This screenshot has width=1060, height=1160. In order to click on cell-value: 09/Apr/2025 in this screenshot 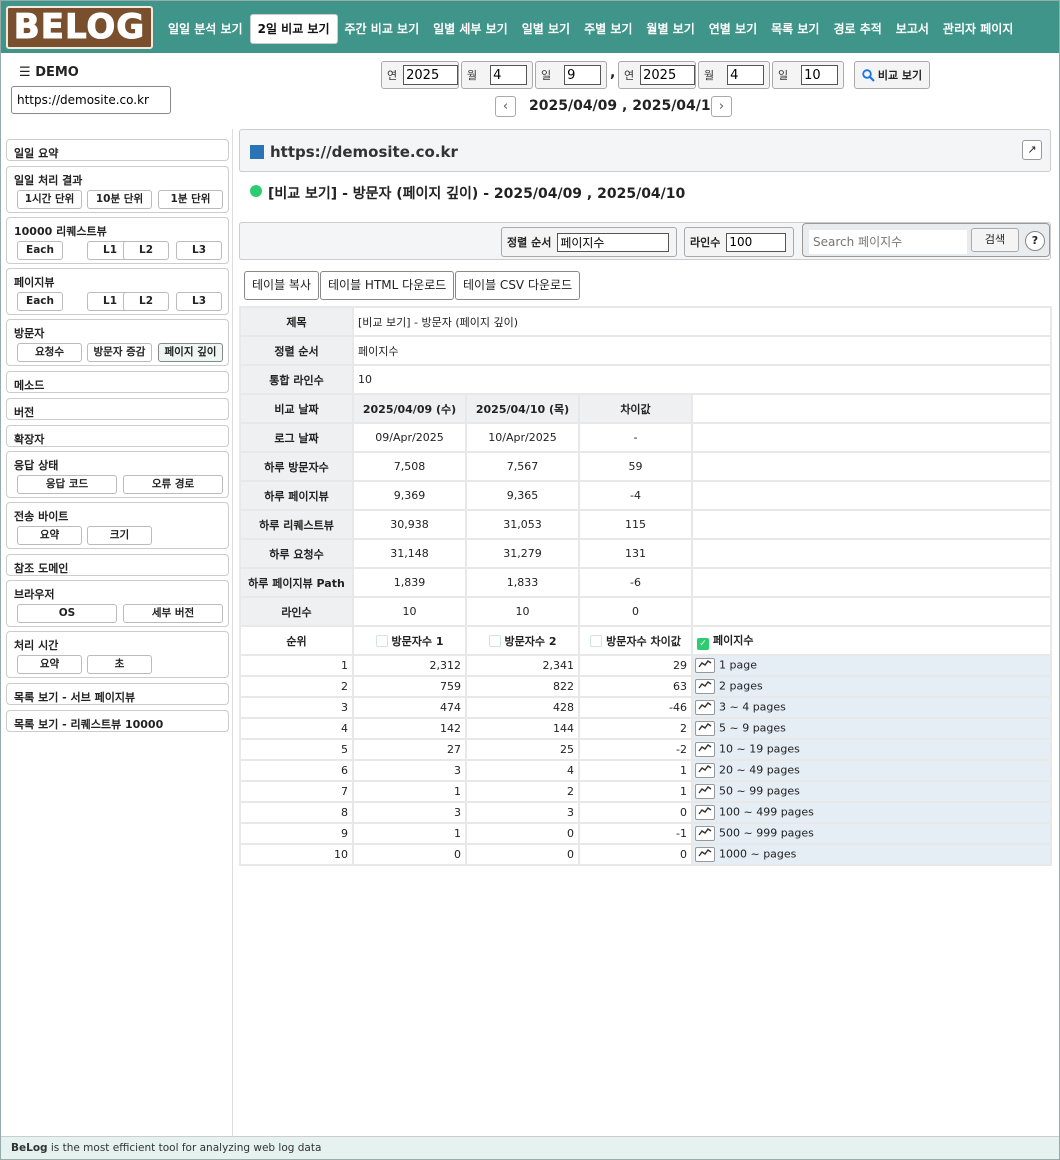, I will do `click(409, 437)`.